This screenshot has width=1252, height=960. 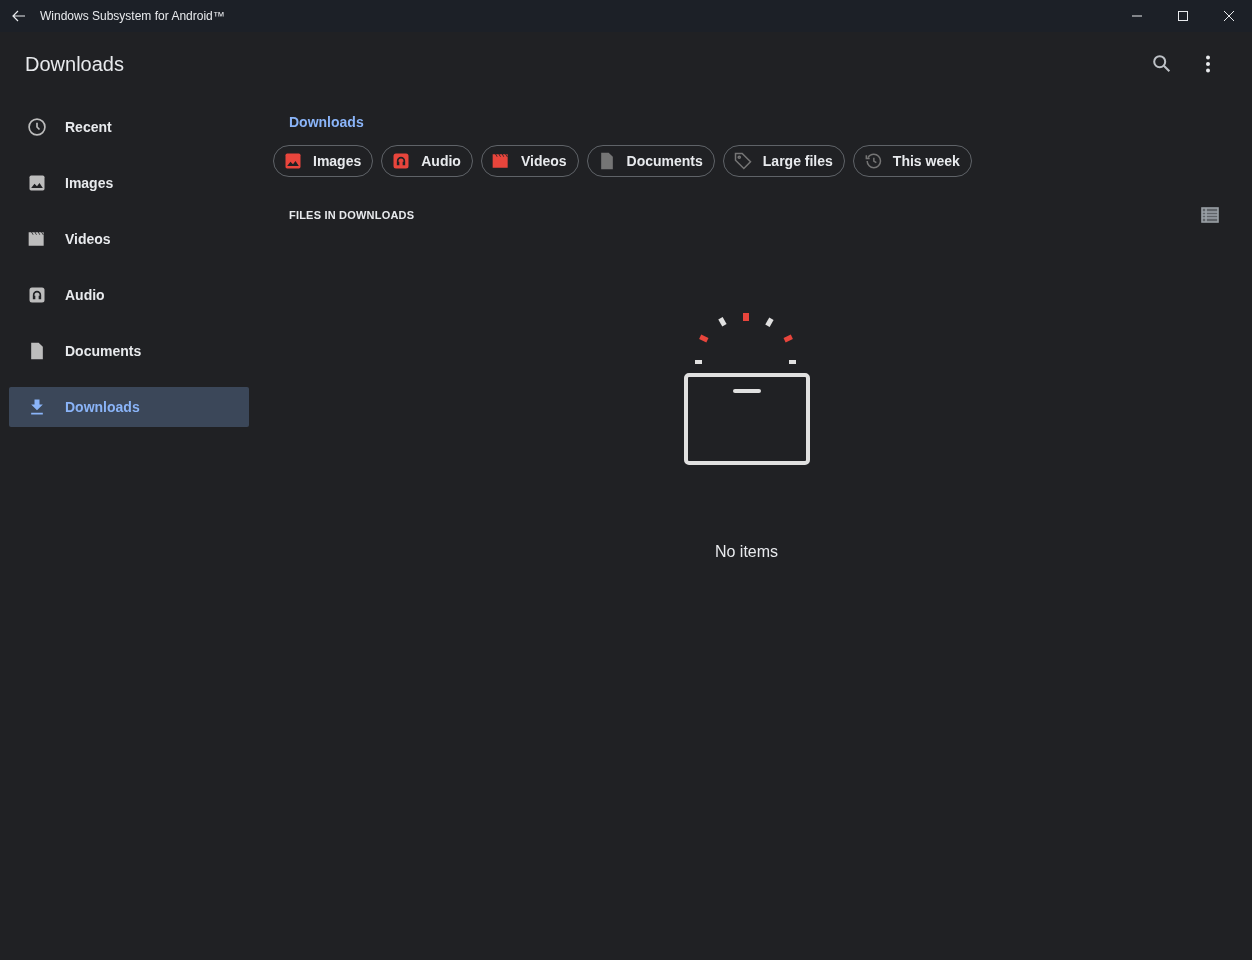 What do you see at coordinates (75, 64) in the screenshot?
I see `app-title: Downloads` at bounding box center [75, 64].